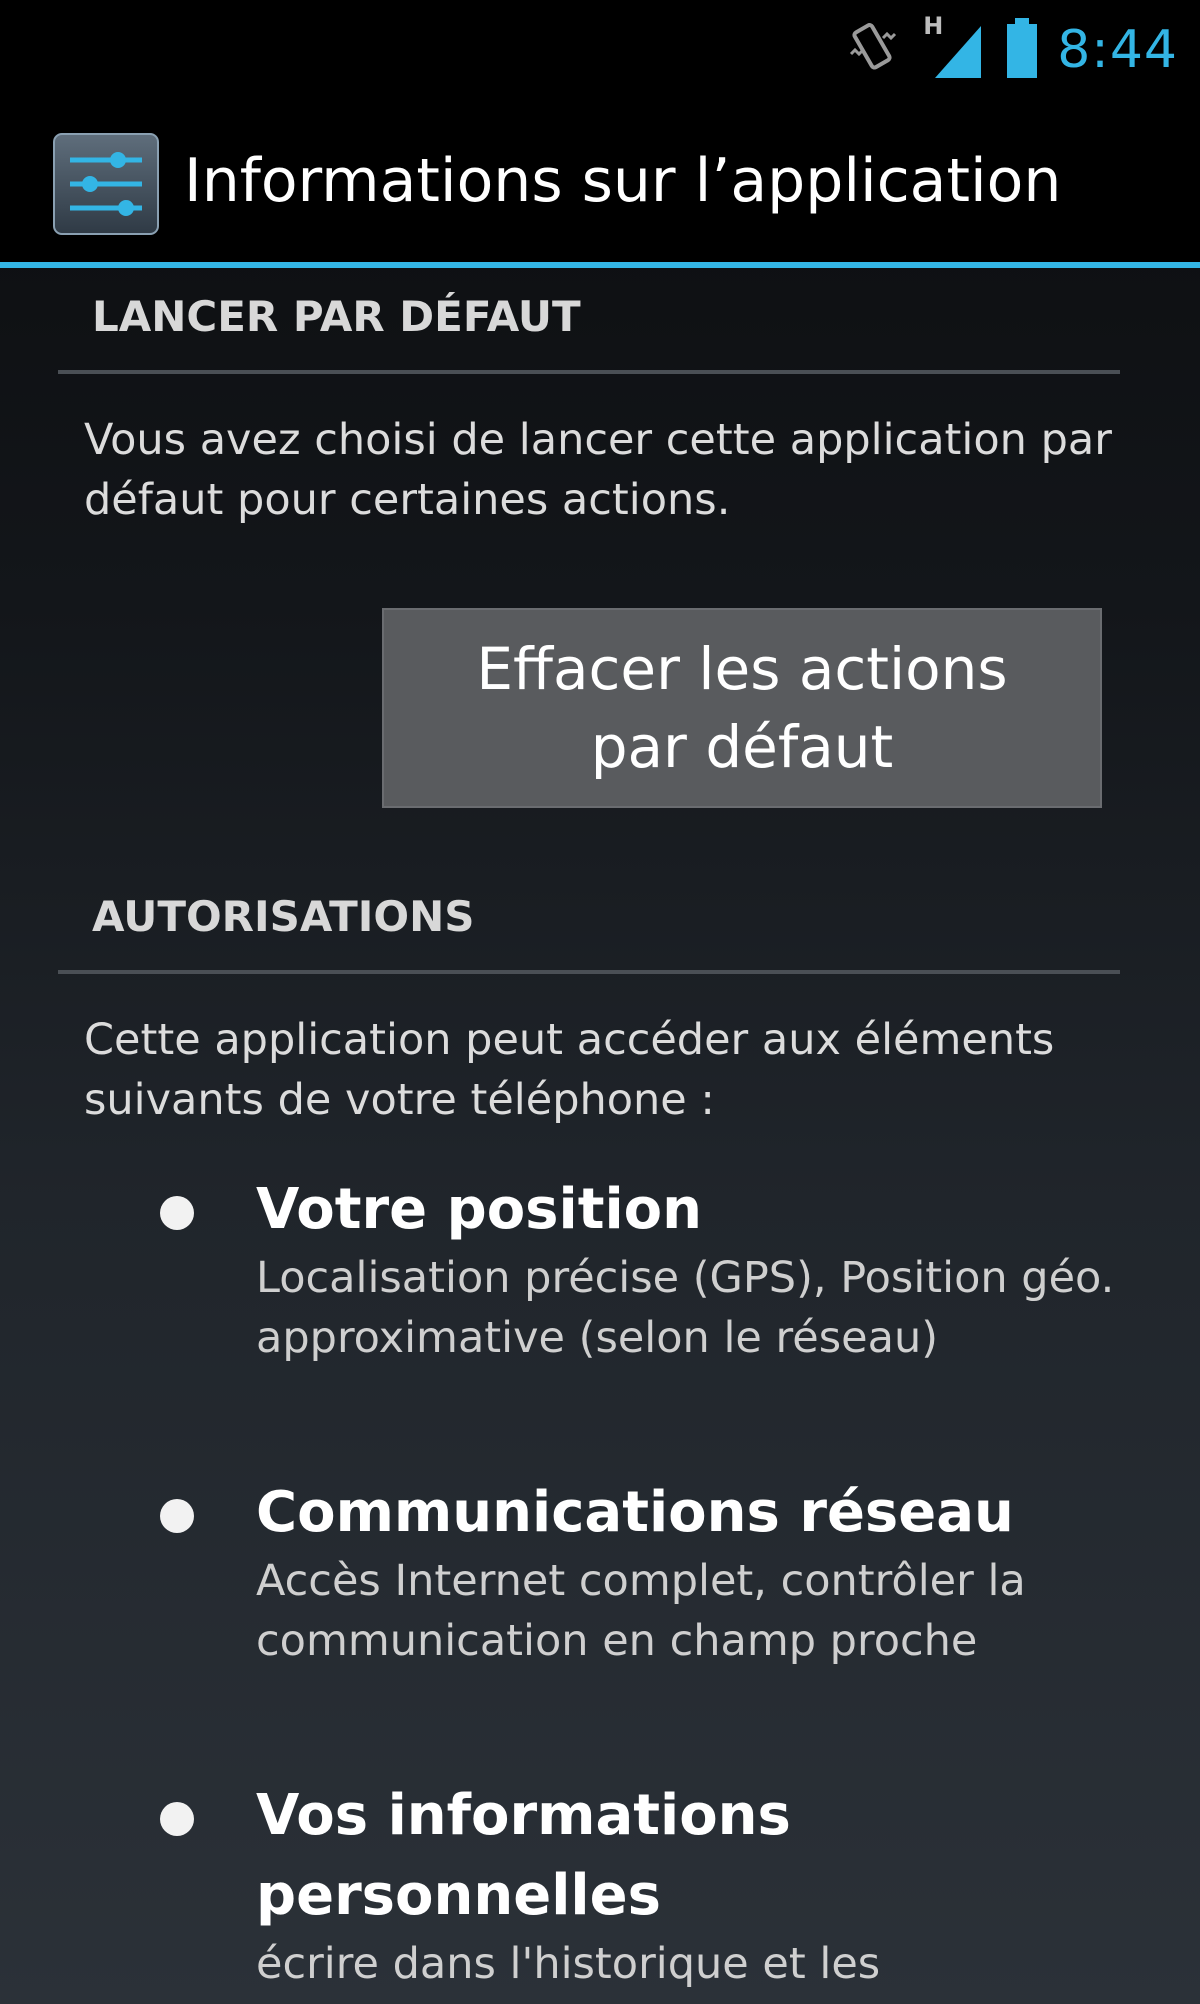 Image resolution: width=1200 pixels, height=2004 pixels. Describe the element at coordinates (600, 50) in the screenshot. I see `status-bar: H 8:44` at that location.